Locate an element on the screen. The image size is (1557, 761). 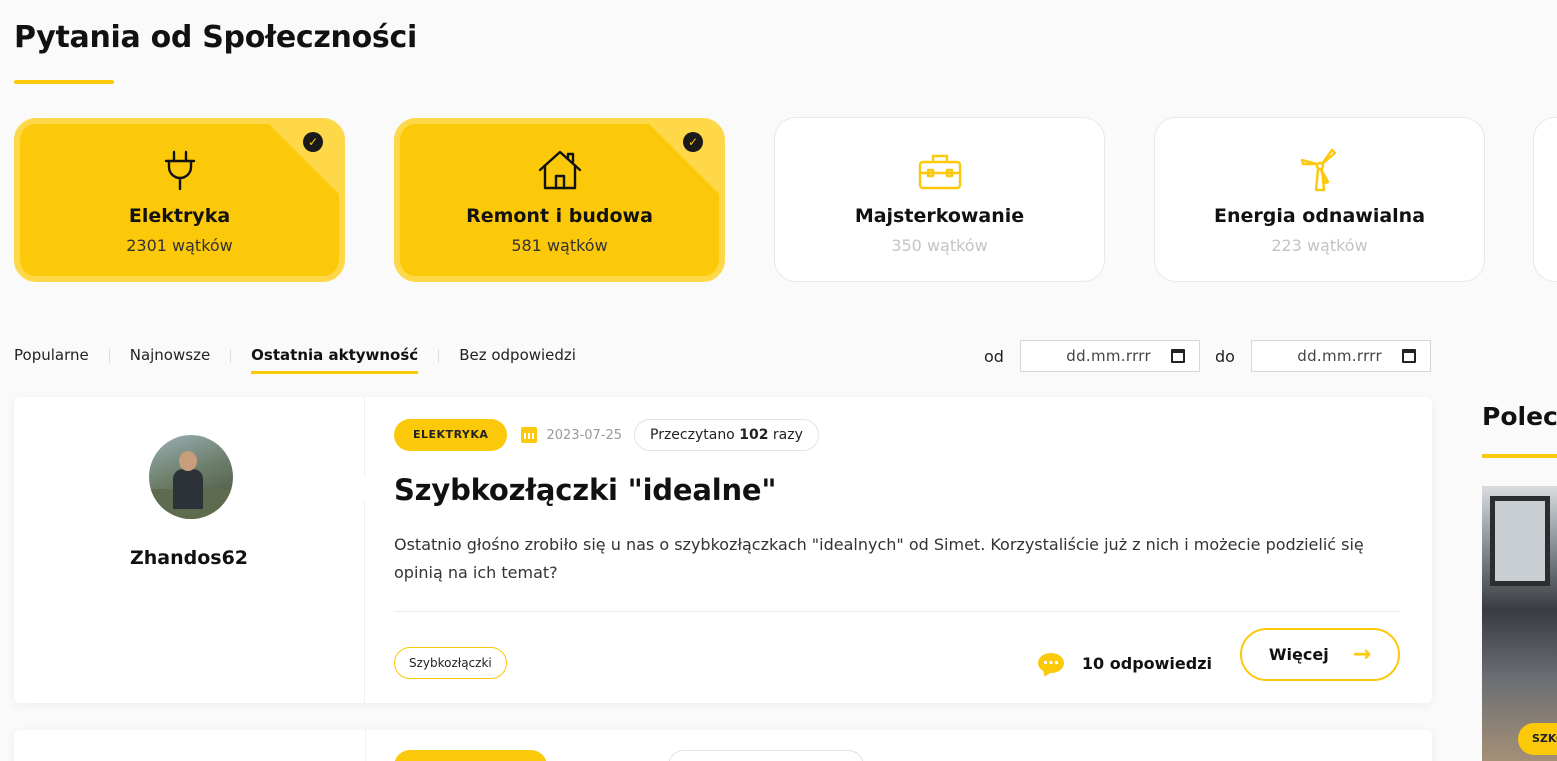
date-from-label: od is located at coordinates (994, 356).